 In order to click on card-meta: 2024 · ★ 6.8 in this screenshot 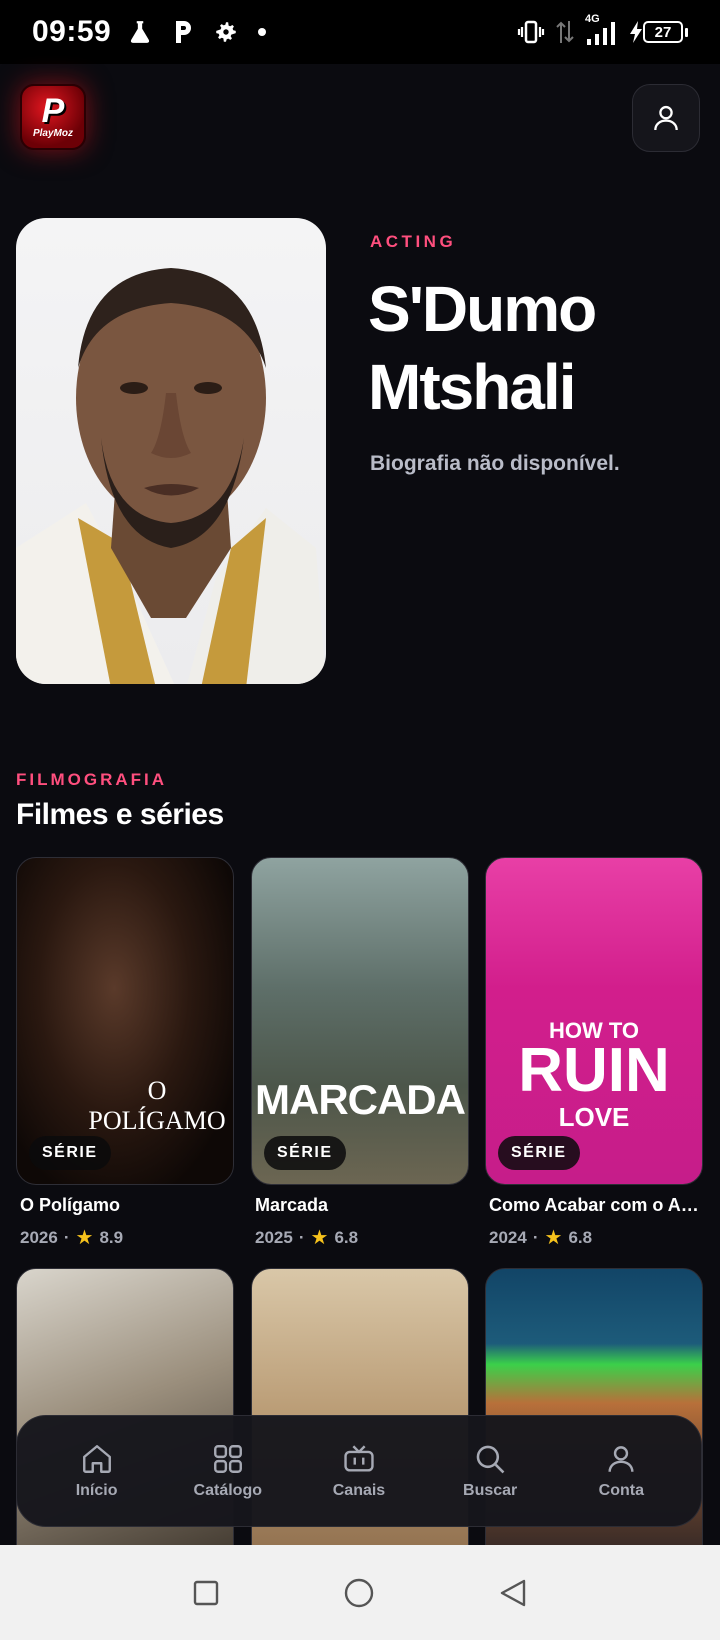, I will do `click(541, 1238)`.